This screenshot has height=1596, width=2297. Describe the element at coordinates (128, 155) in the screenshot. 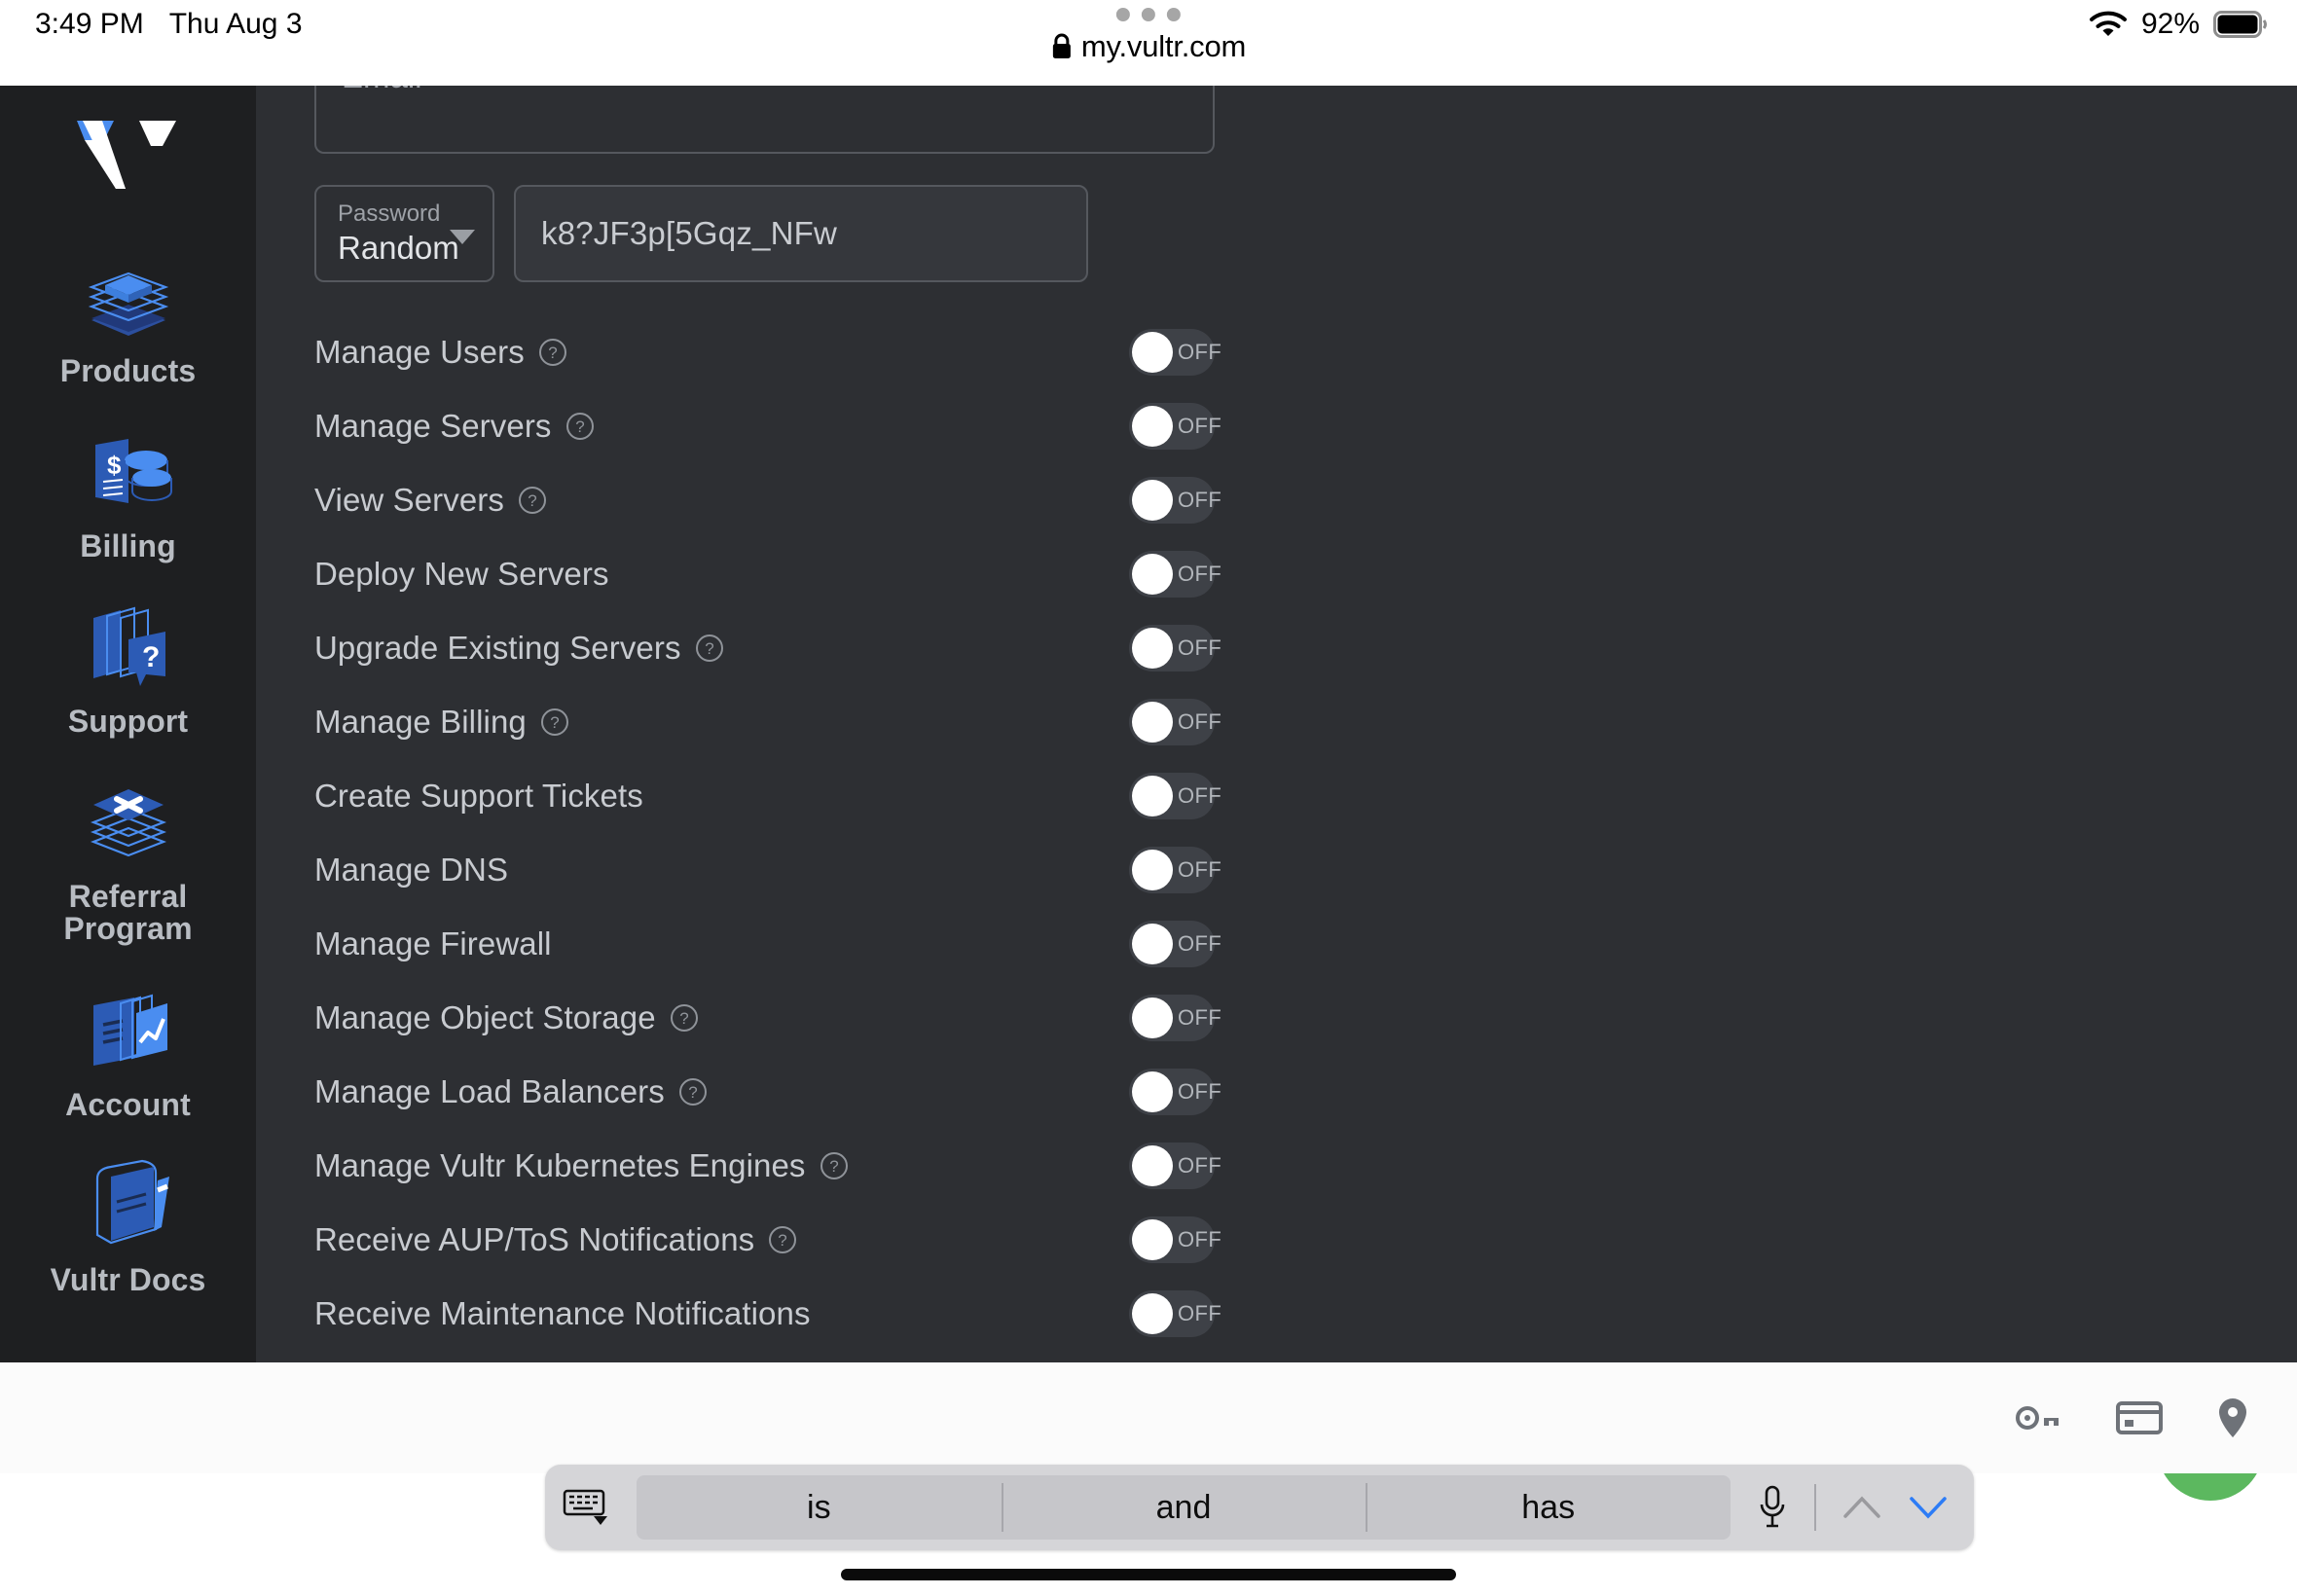

I see `vultr-logo` at that location.